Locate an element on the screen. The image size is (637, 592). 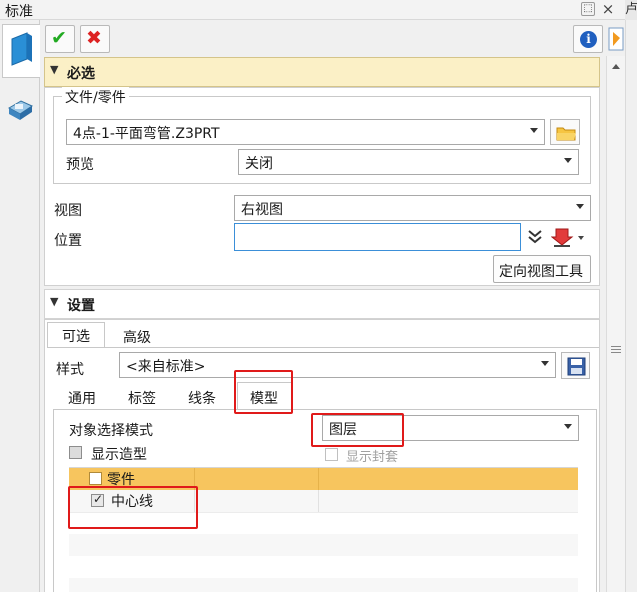
preview-combo: 关闭 is located at coordinates (408, 162).